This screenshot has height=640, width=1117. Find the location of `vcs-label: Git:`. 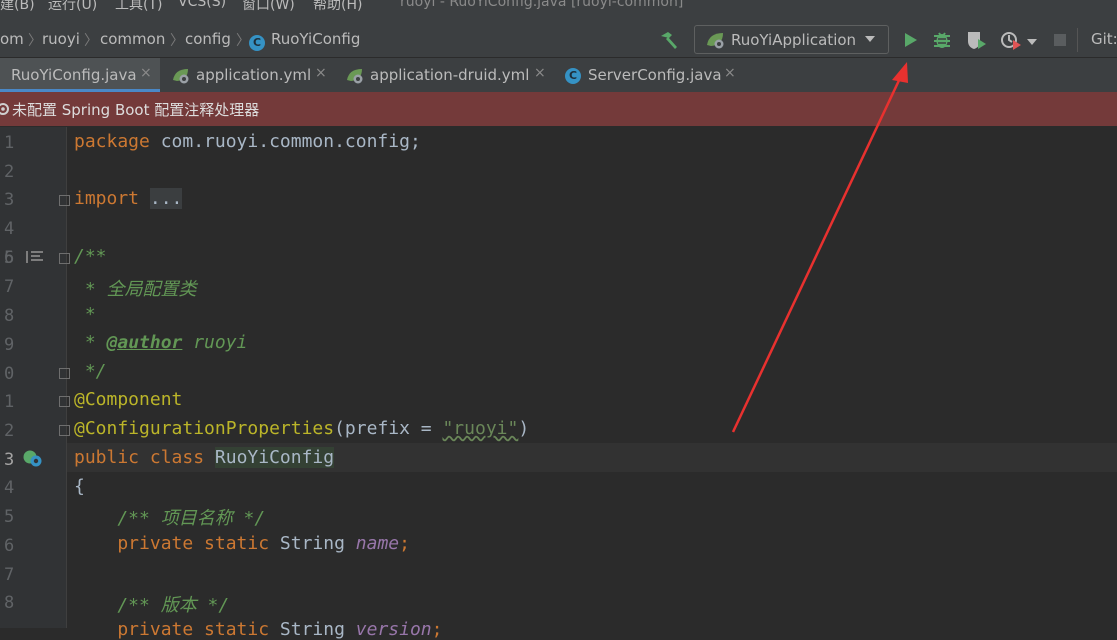

vcs-label: Git: is located at coordinates (1104, 39).